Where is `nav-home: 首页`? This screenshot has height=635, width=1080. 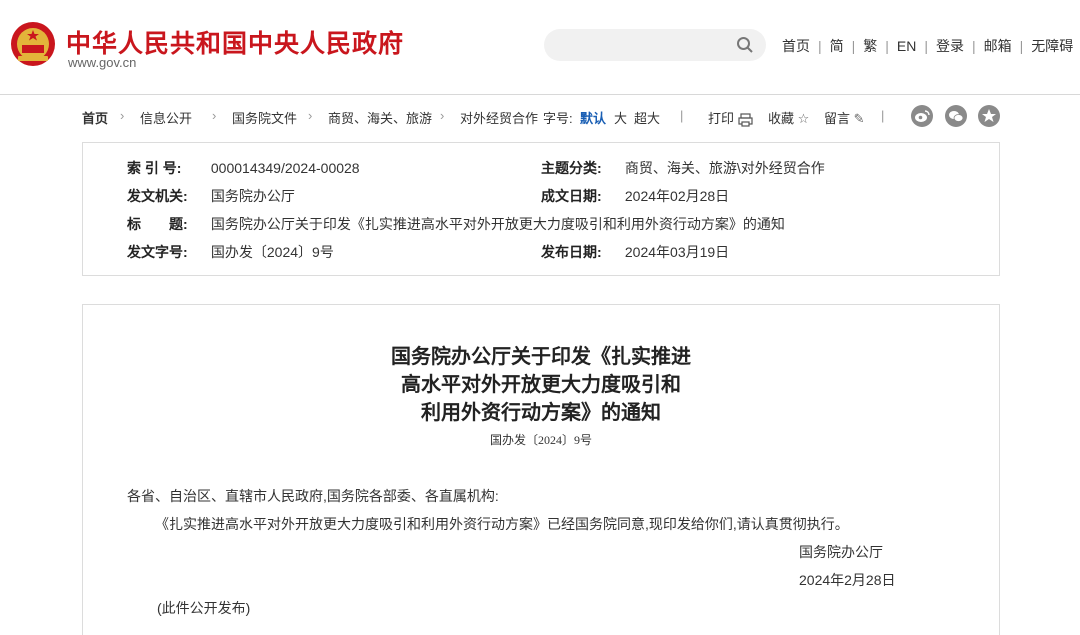 nav-home: 首页 is located at coordinates (796, 46).